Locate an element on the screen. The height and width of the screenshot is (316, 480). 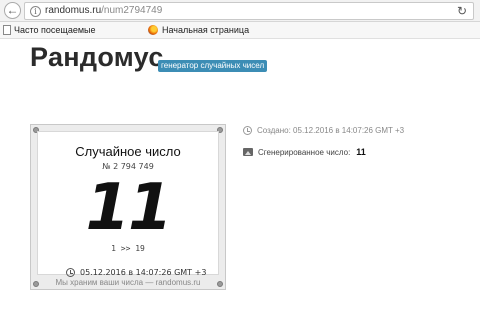
browser-toolbar: ← i randomus.ru/num2794749 ↻ is located at coordinates (240, 11).